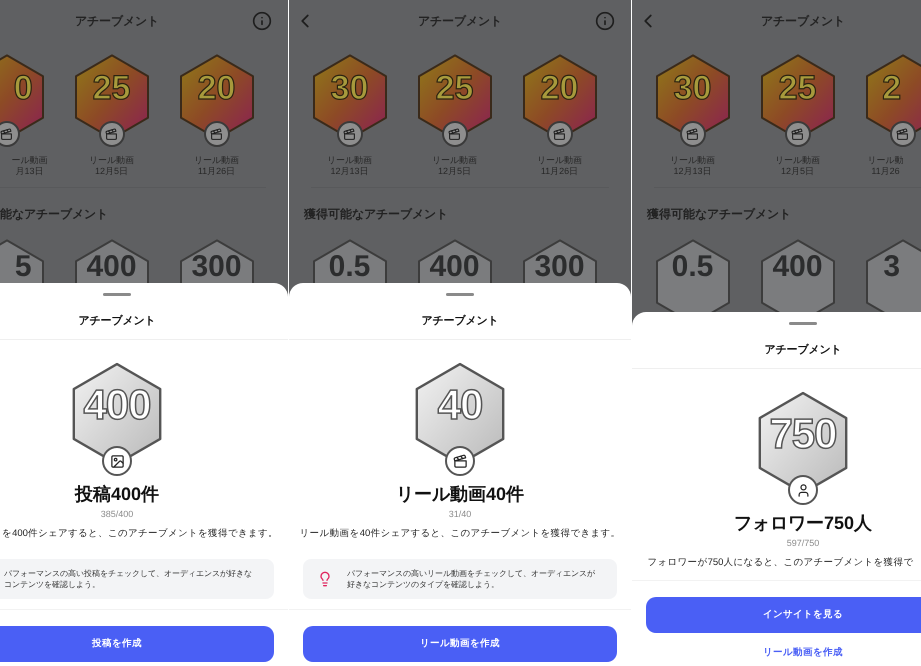 The width and height of the screenshot is (921, 666). Describe the element at coordinates (128, 573) in the screenshot. I see `tip-text: パフォーマンスの高い投稿をチェックして、オーディエンスが好きな` at that location.